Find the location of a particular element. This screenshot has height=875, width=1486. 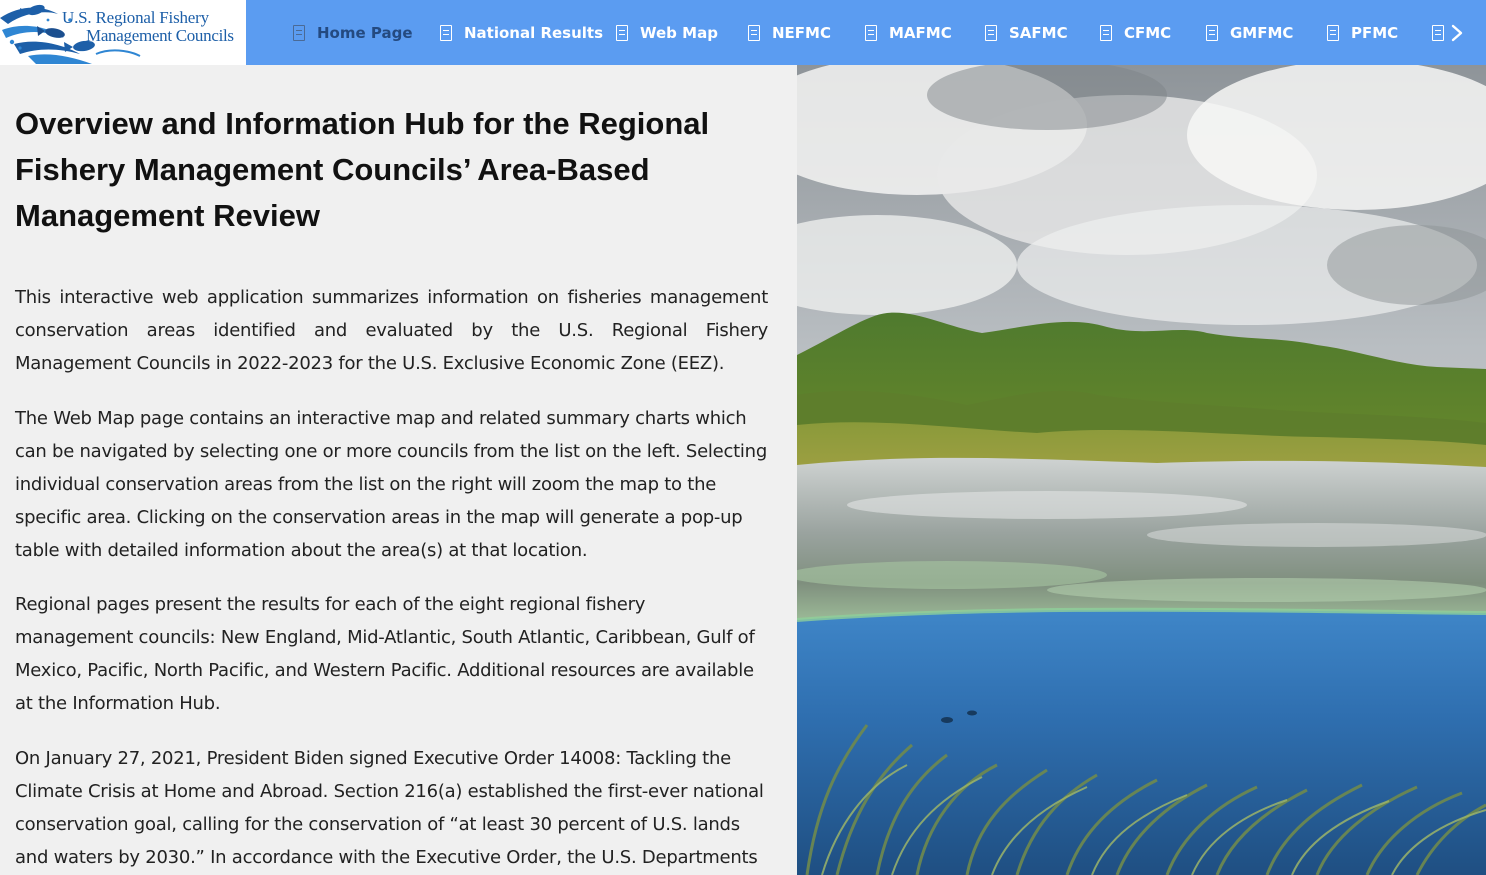

tab-label: Web Map is located at coordinates (679, 32).